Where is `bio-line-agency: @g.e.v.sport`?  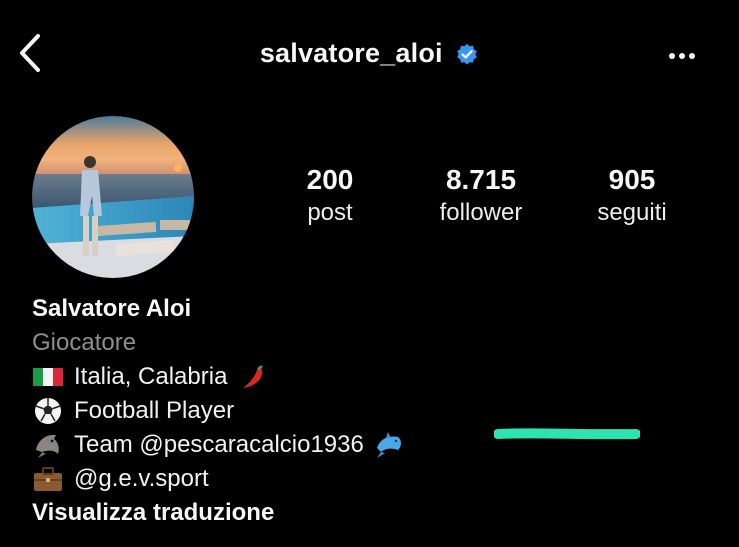
bio-line-agency: @g.e.v.sport is located at coordinates (372, 479).